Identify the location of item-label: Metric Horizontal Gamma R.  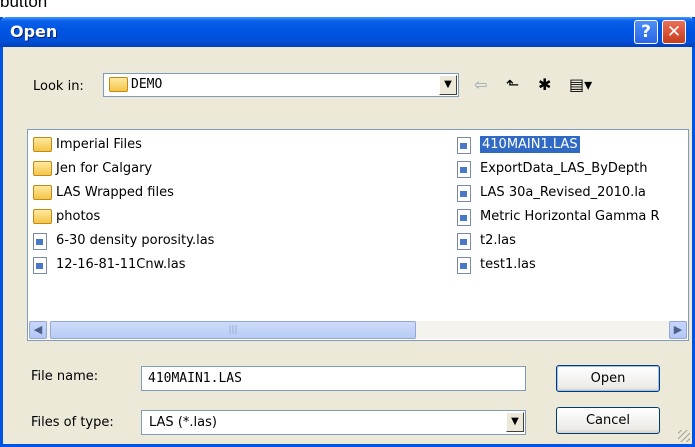
(570, 216).